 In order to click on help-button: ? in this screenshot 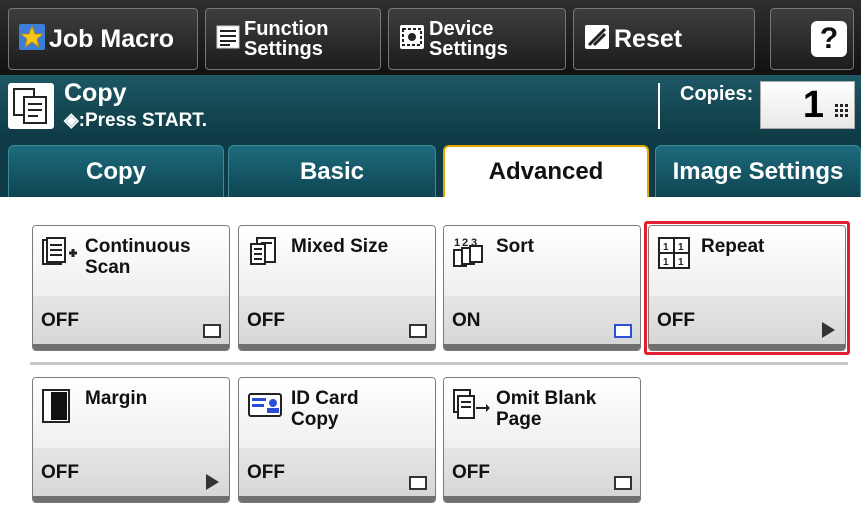, I will do `click(812, 39)`.